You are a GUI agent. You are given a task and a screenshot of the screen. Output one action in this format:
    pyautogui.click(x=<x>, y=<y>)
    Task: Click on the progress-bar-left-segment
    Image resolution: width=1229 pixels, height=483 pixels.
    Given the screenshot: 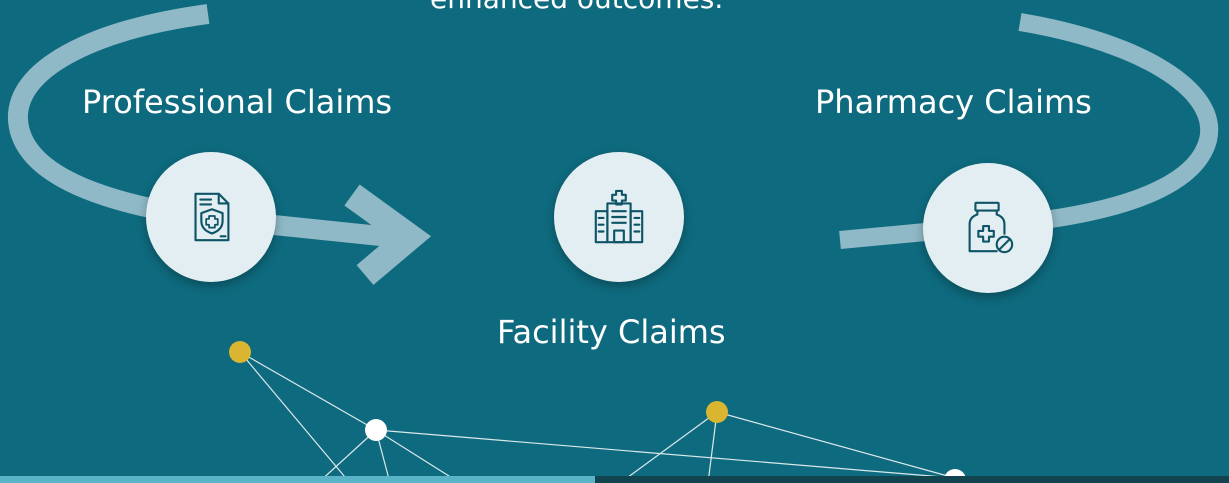 What is the action you would take?
    pyautogui.click(x=297, y=479)
    